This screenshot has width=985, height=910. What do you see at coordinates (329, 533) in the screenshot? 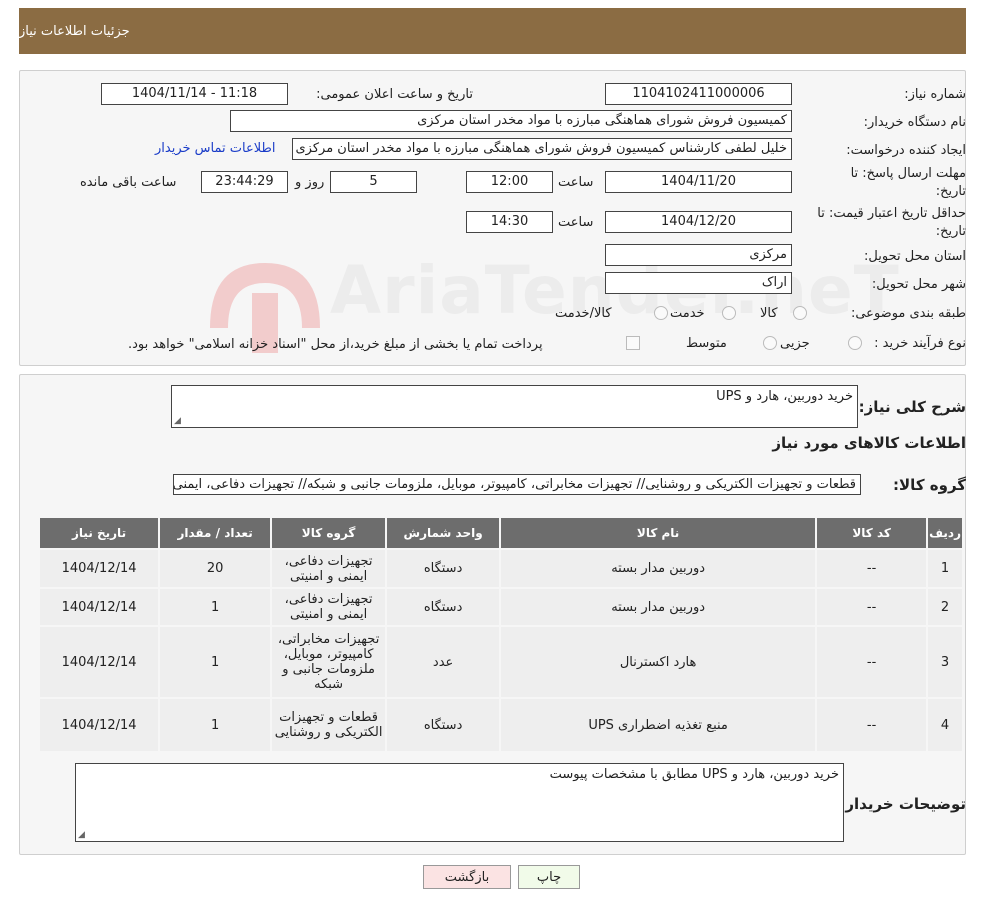
I see `col-group-header: گروه کالا` at bounding box center [329, 533].